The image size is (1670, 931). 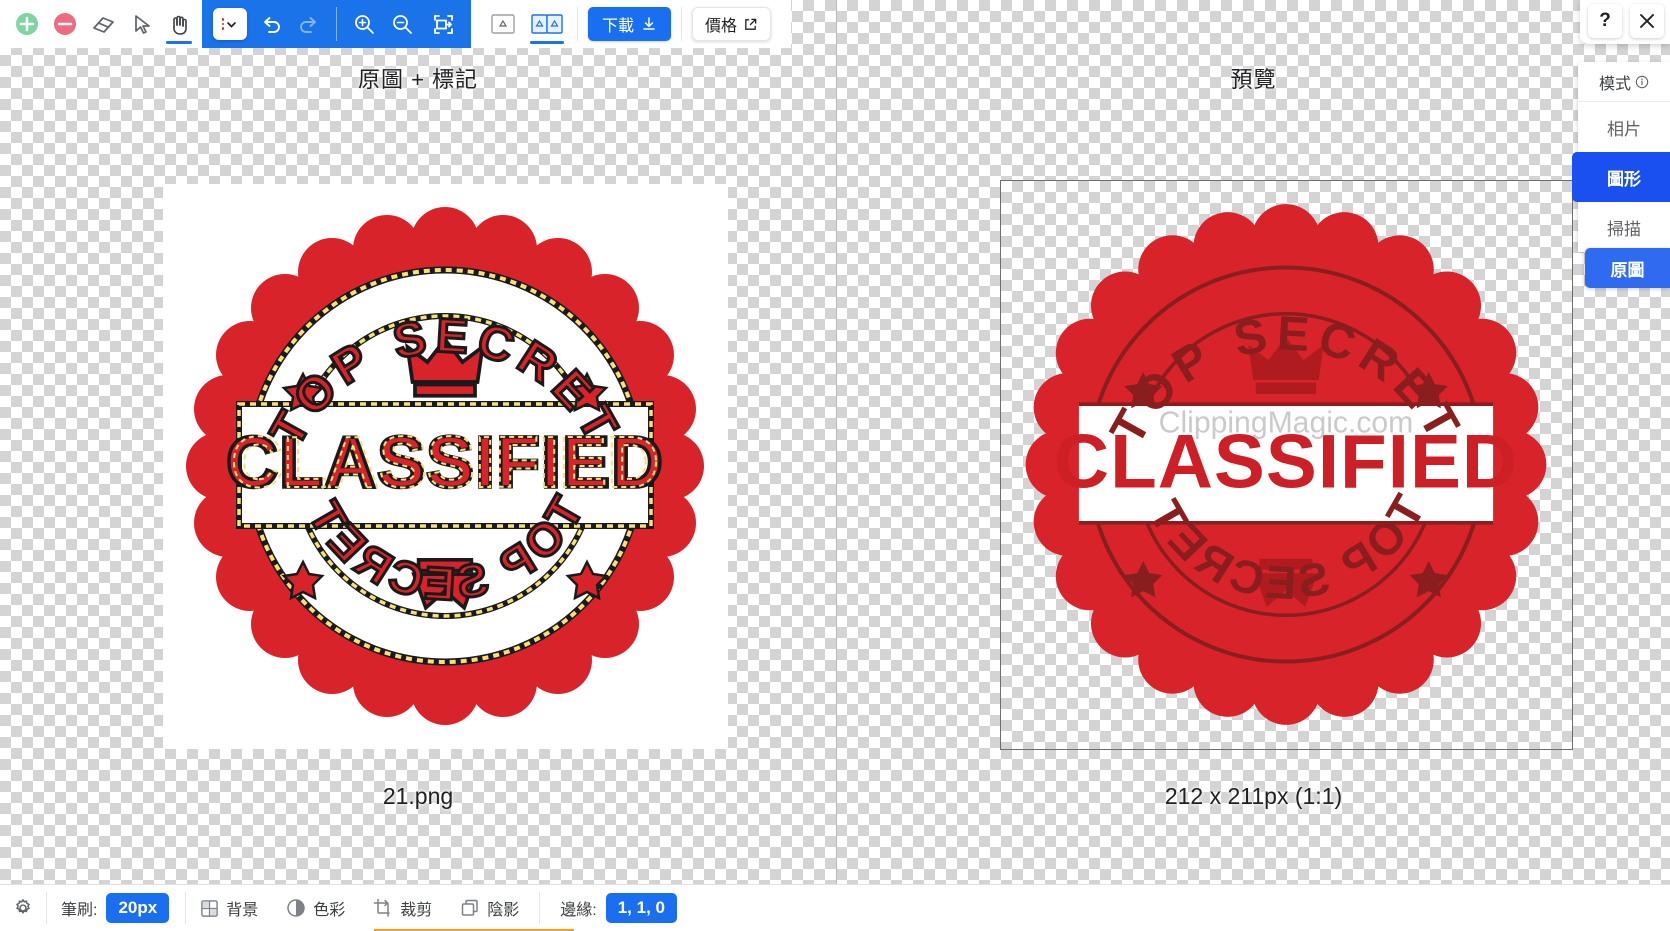 I want to click on split-pane-icon, so click(x=547, y=24).